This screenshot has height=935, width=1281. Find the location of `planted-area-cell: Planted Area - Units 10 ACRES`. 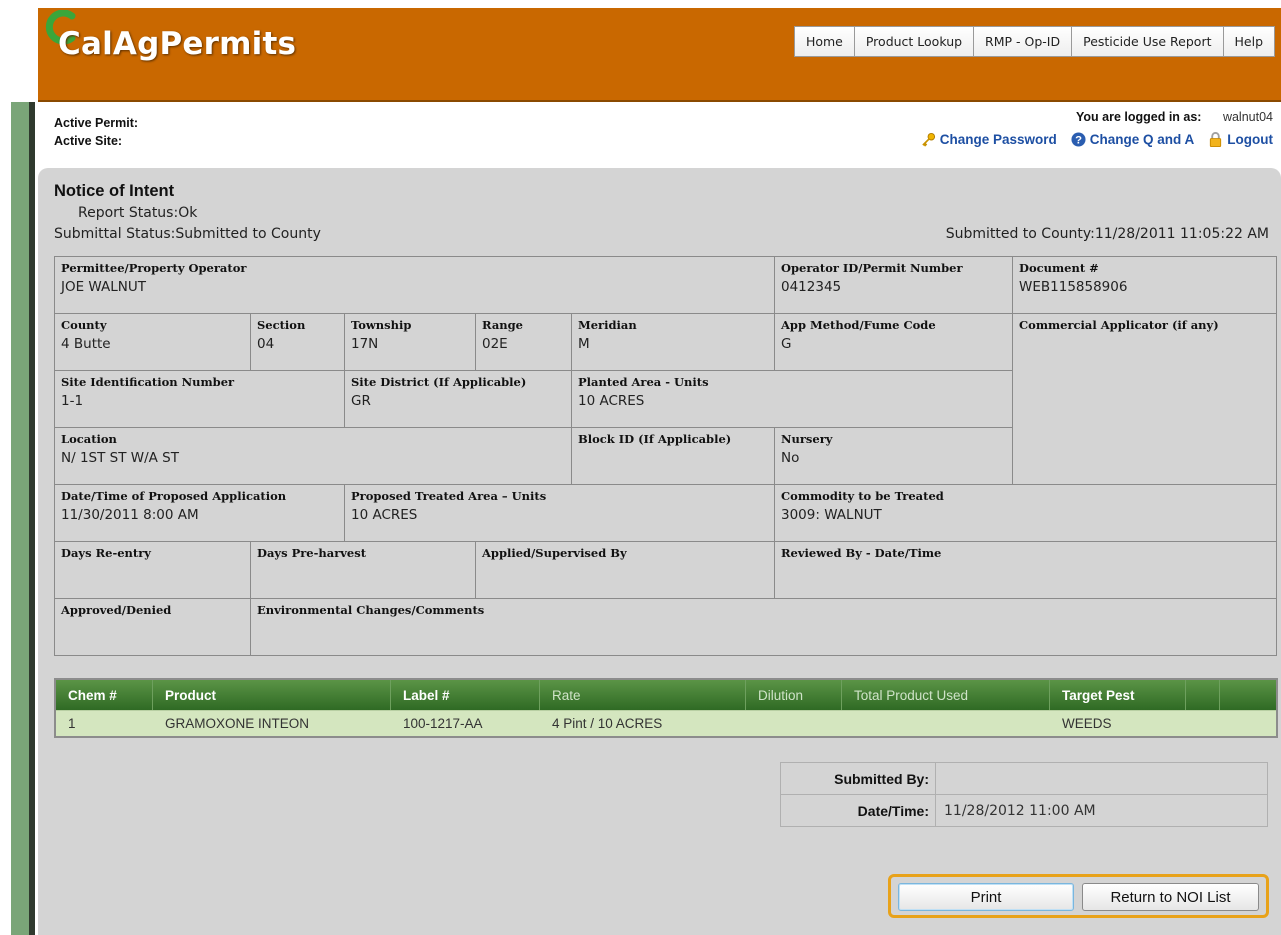

planted-area-cell: Planted Area - Units 10 ACRES is located at coordinates (792, 399).